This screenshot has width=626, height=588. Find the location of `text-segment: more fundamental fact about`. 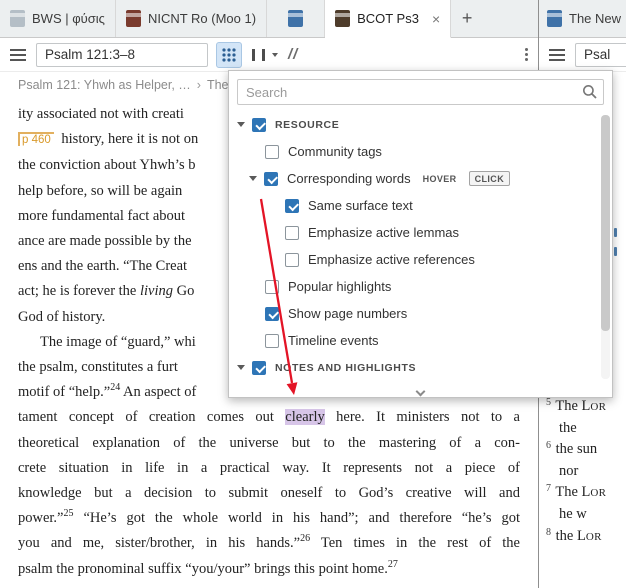

text-segment: more fundamental fact about is located at coordinates (102, 215).